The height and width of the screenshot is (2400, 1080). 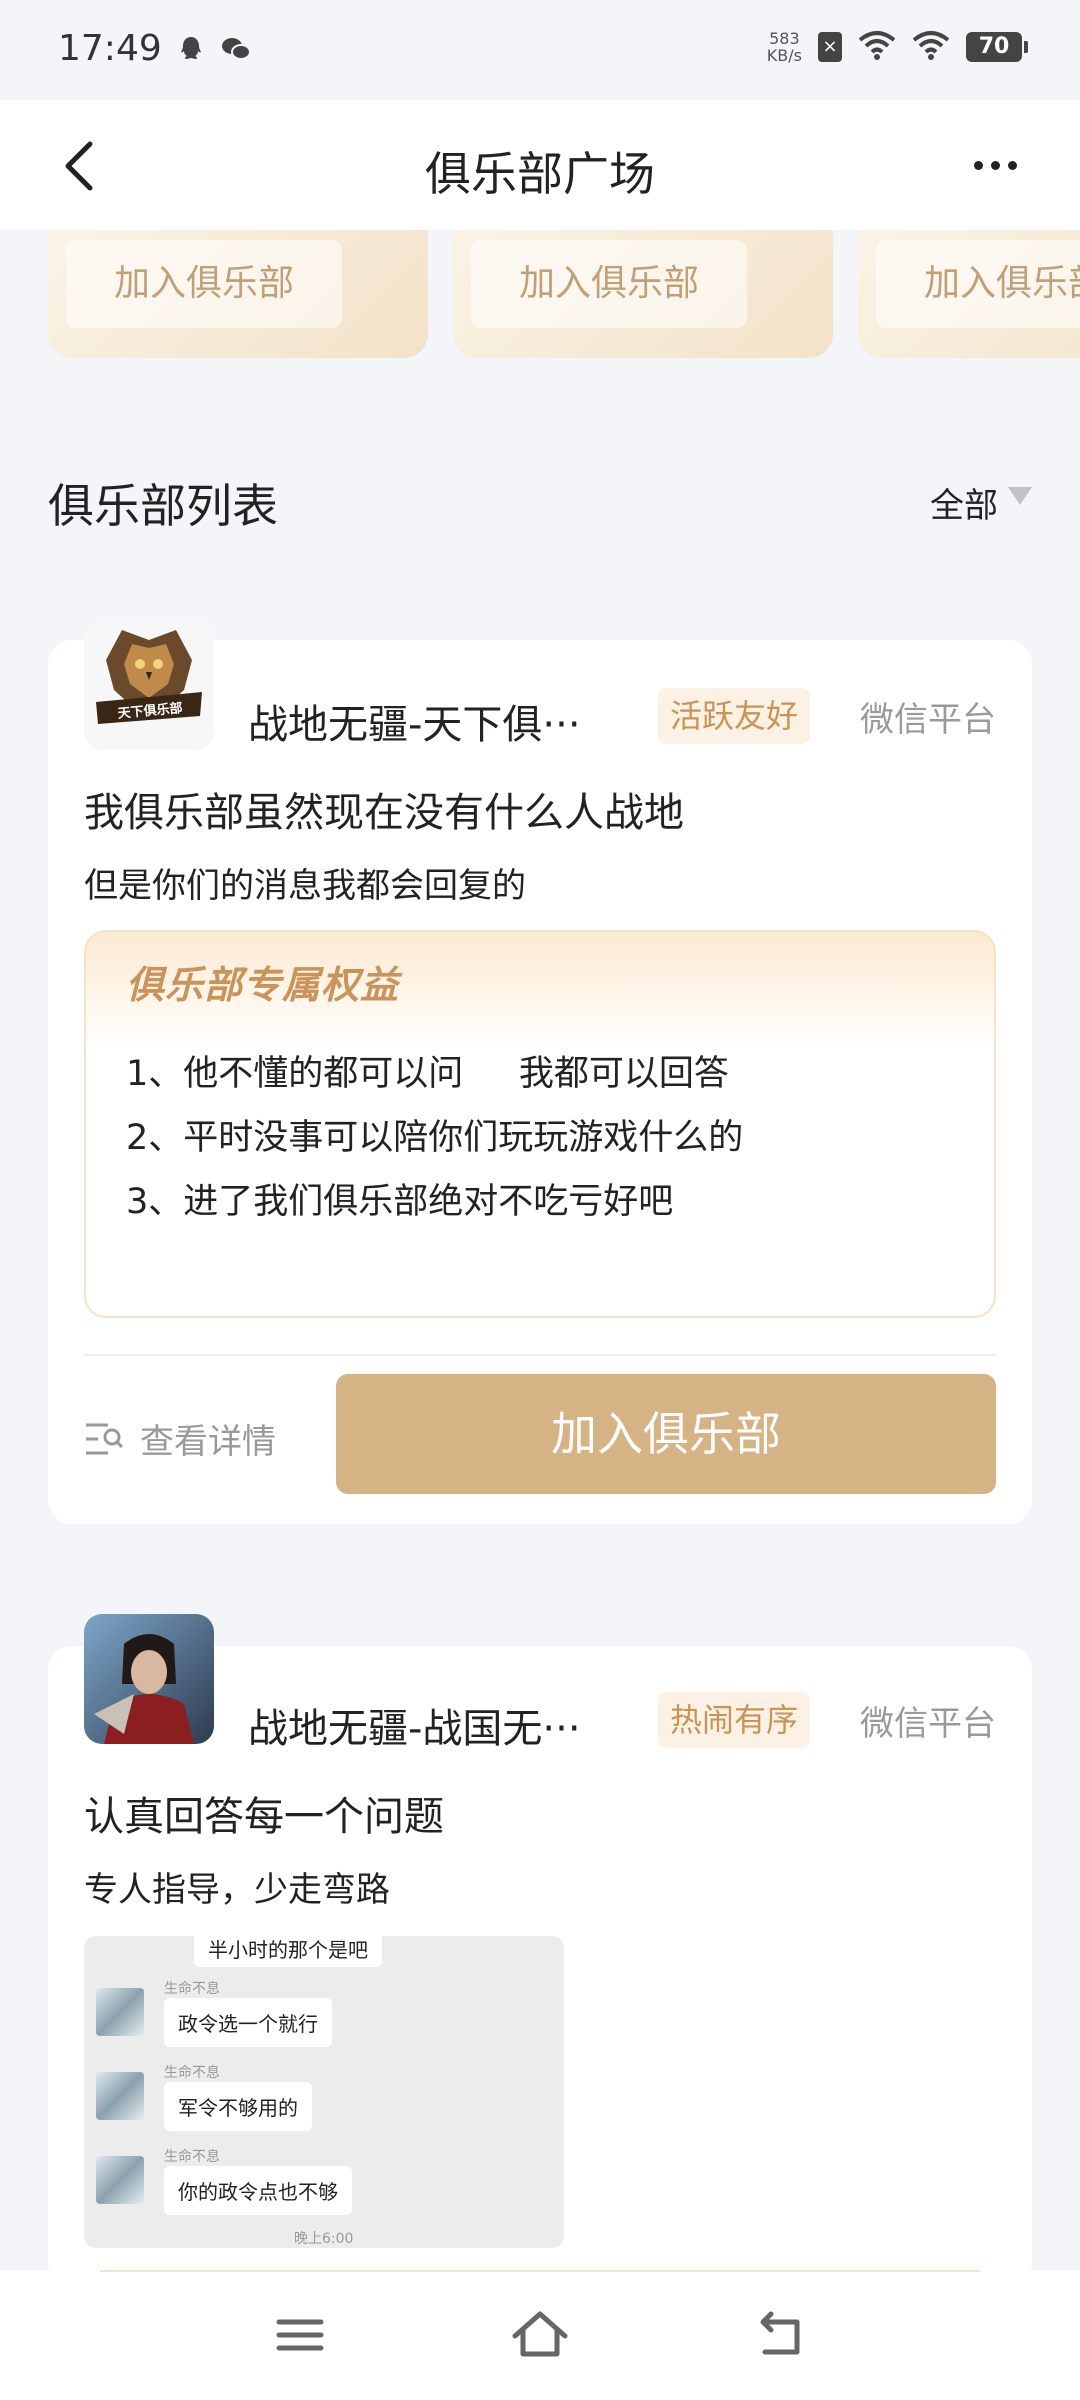 I want to click on status-bar: 17:49 583 KB/s × 70, so click(x=540, y=50).